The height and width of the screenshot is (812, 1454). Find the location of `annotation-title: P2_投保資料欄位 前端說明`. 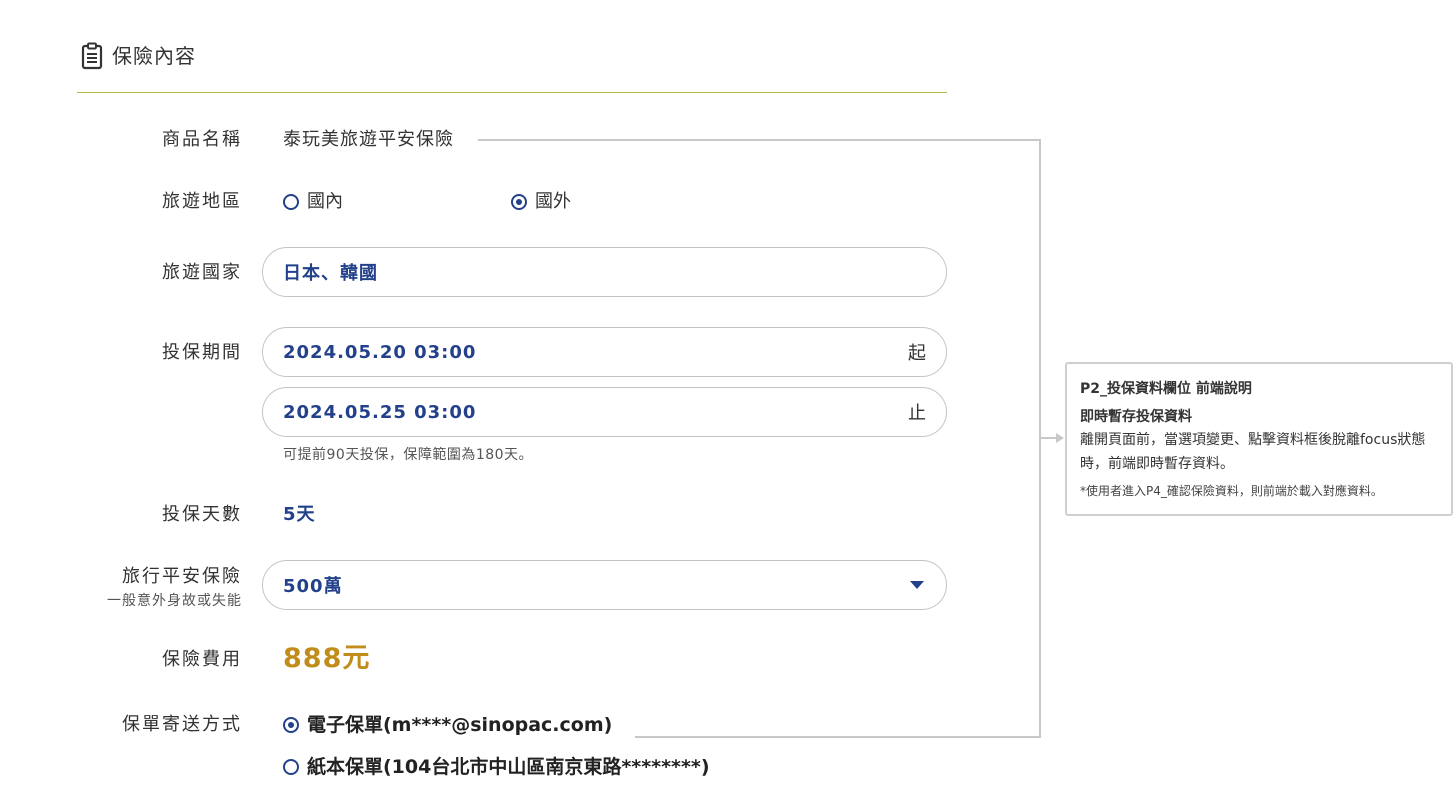

annotation-title: P2_投保資料欄位 前端說明 is located at coordinates (1166, 389).